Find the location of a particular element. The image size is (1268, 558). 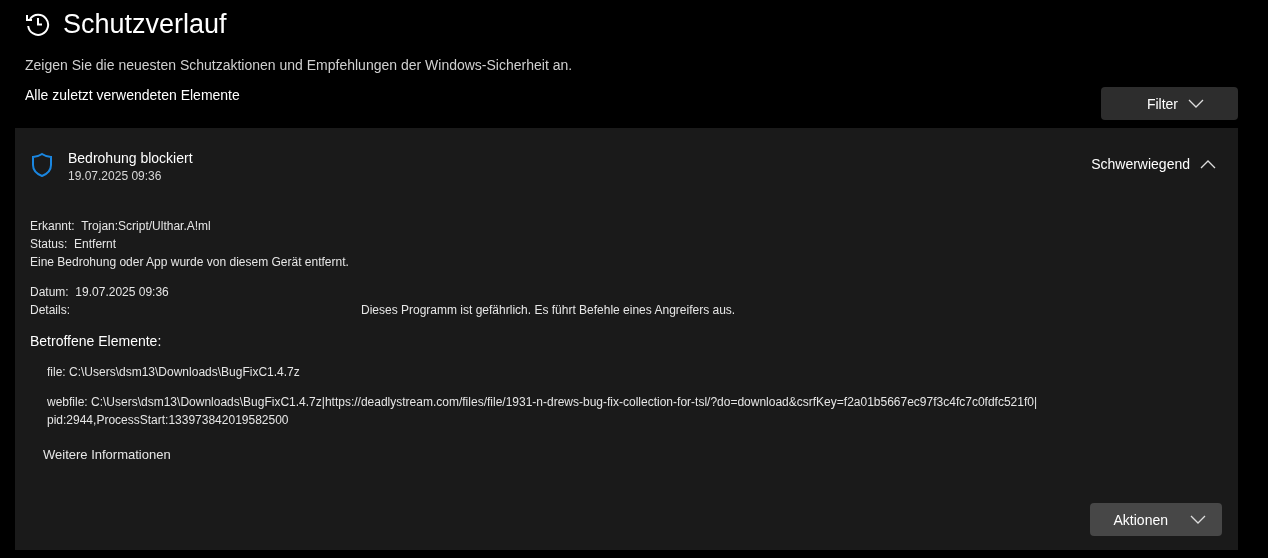

section-label: Alle zuletzt verwendeten Elemente is located at coordinates (132, 95).